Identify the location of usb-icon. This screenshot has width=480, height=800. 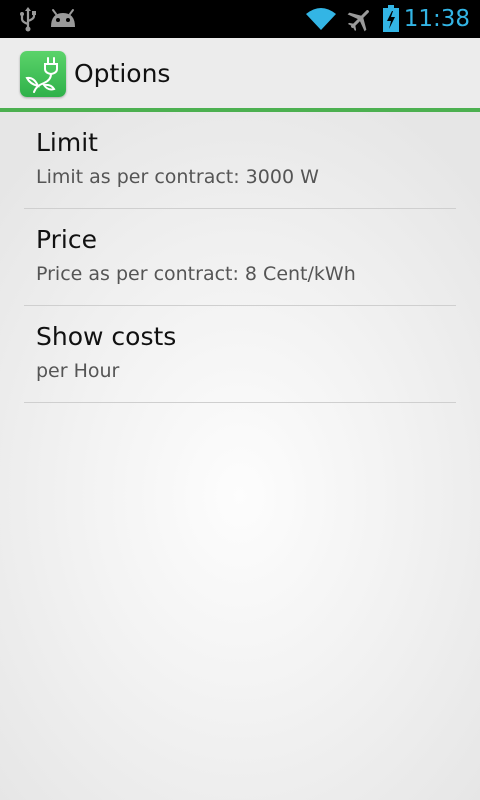
(28, 19).